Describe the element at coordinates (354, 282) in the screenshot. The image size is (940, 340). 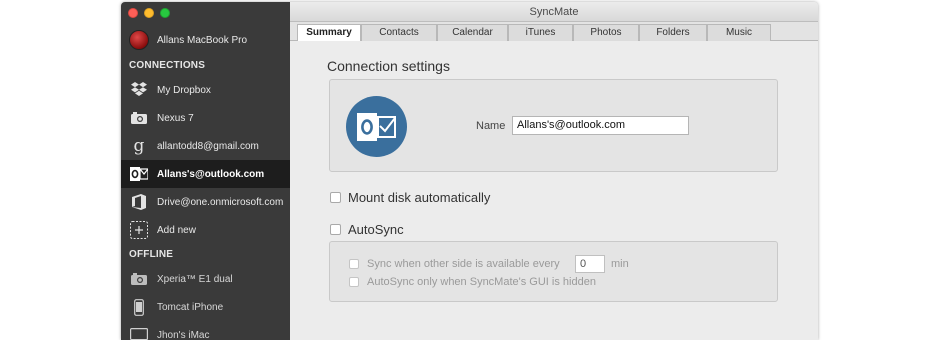
I see `autosync-hidden-checkbox` at that location.